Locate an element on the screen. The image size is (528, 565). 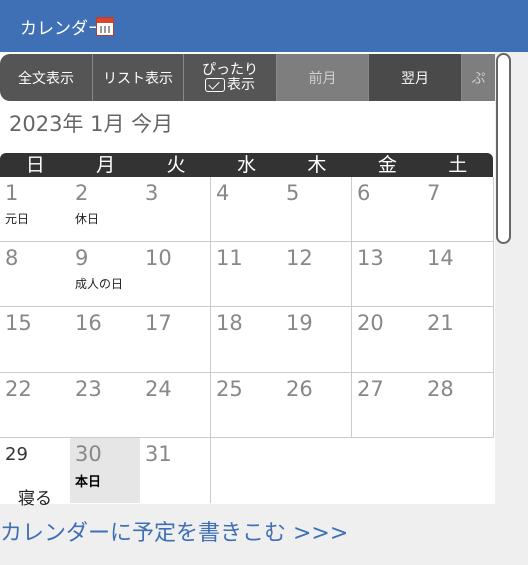
day-number: 17 is located at coordinates (158, 323).